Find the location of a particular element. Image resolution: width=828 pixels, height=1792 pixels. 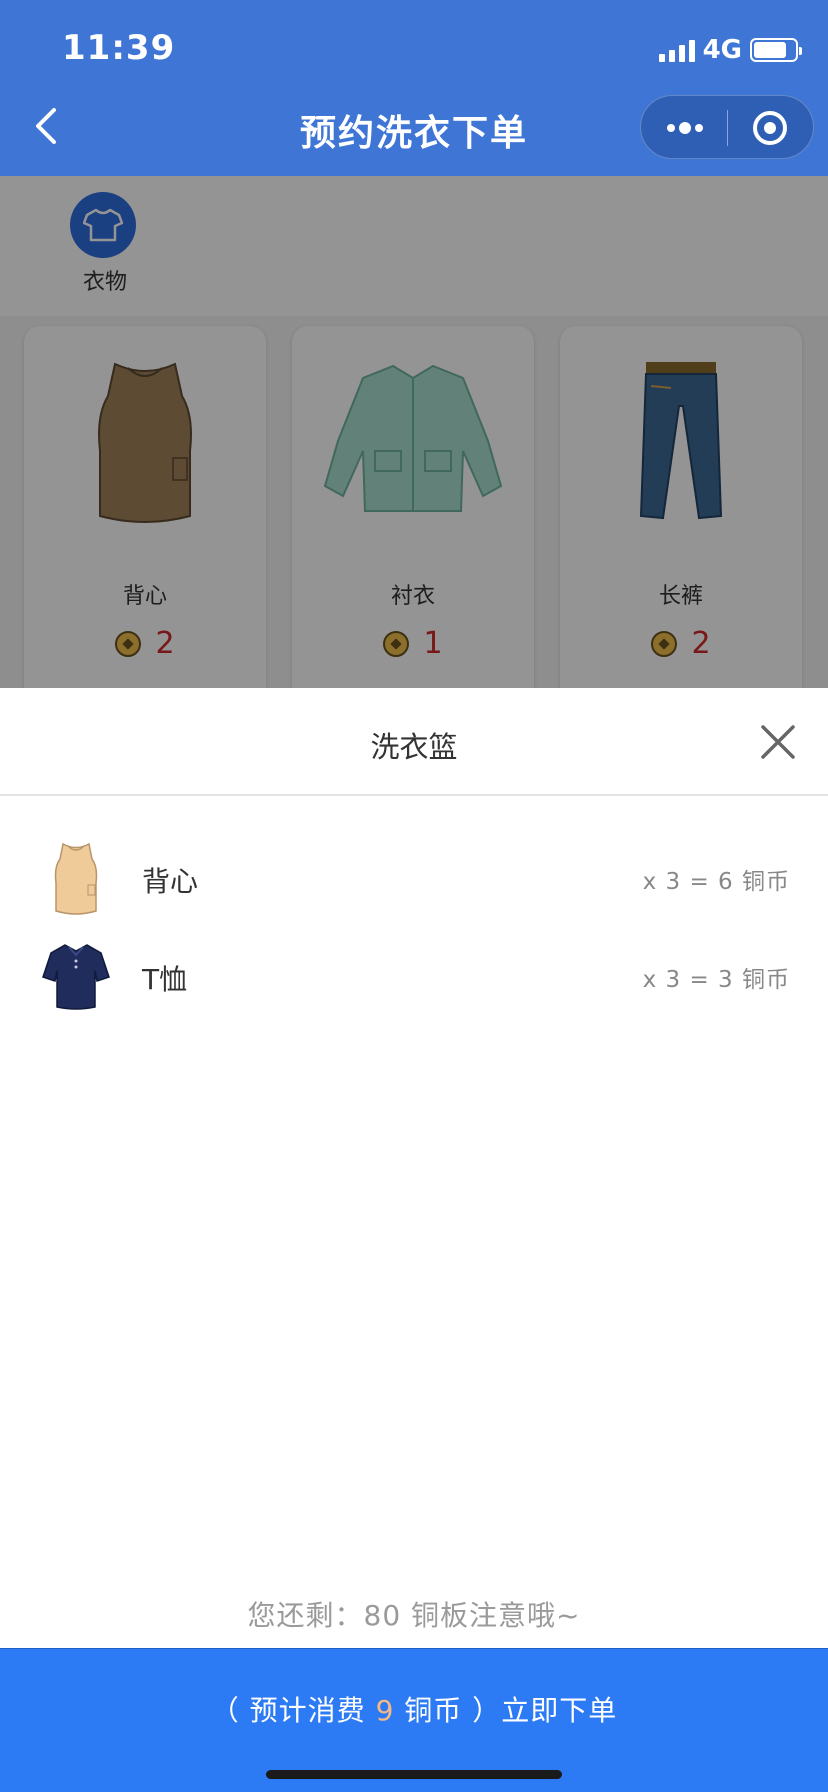

order-amount: 9 is located at coordinates (385, 1710).